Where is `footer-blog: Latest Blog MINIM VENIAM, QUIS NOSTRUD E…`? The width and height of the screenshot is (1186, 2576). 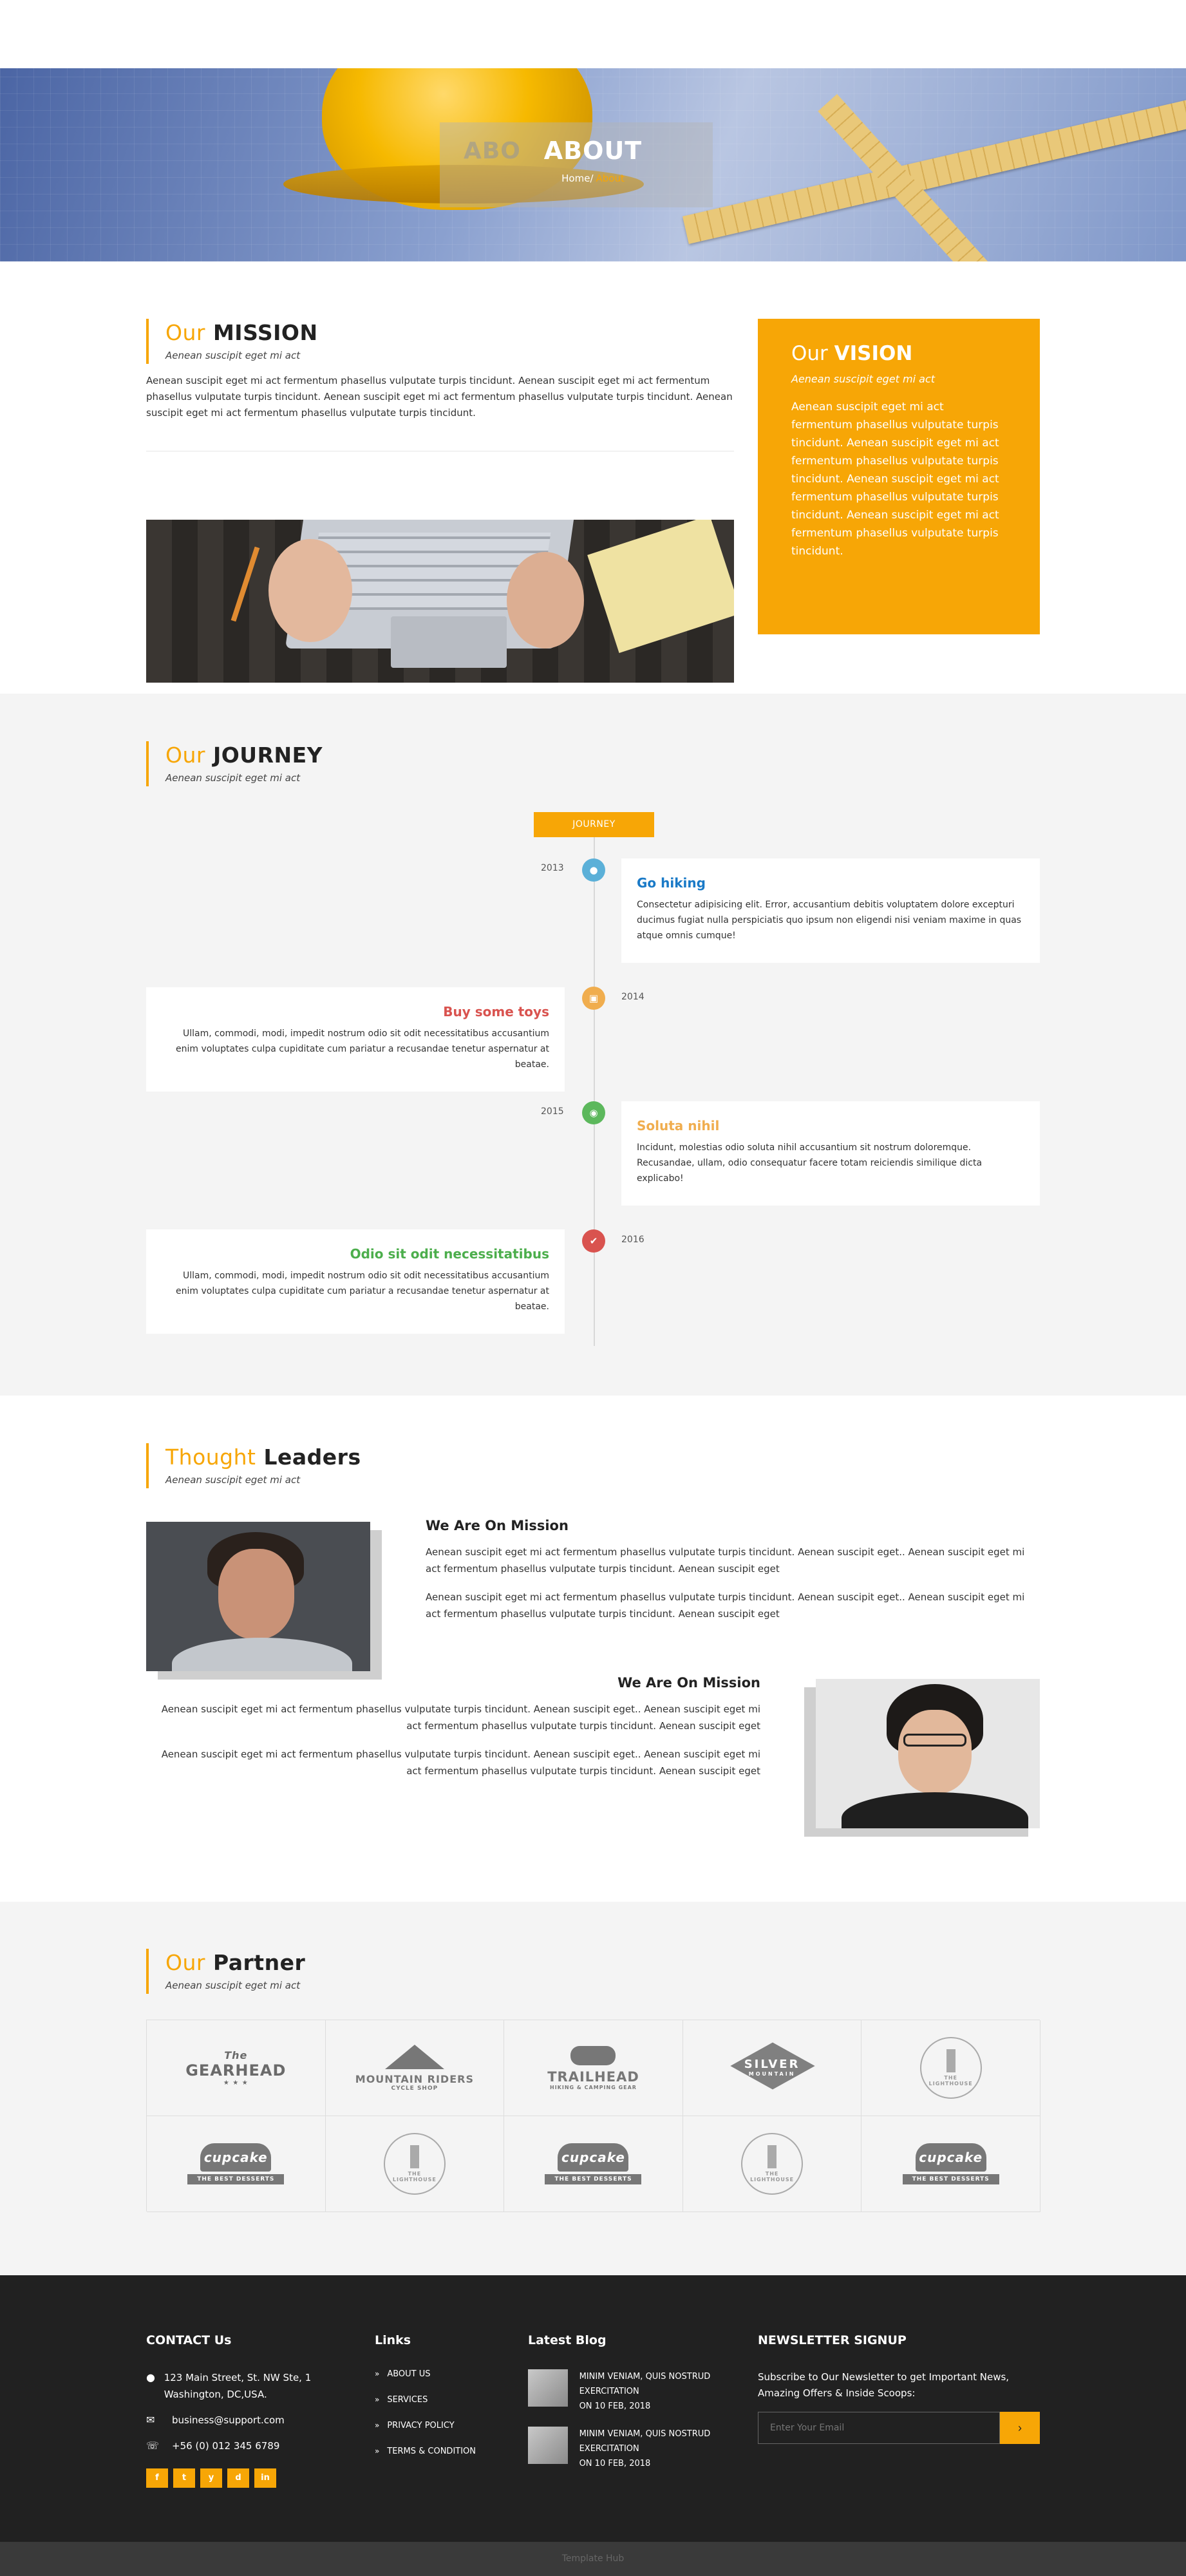
footer-blog: Latest Blog MINIM VENIAM, QUIS NOSTRUD E… is located at coordinates (634, 2408).